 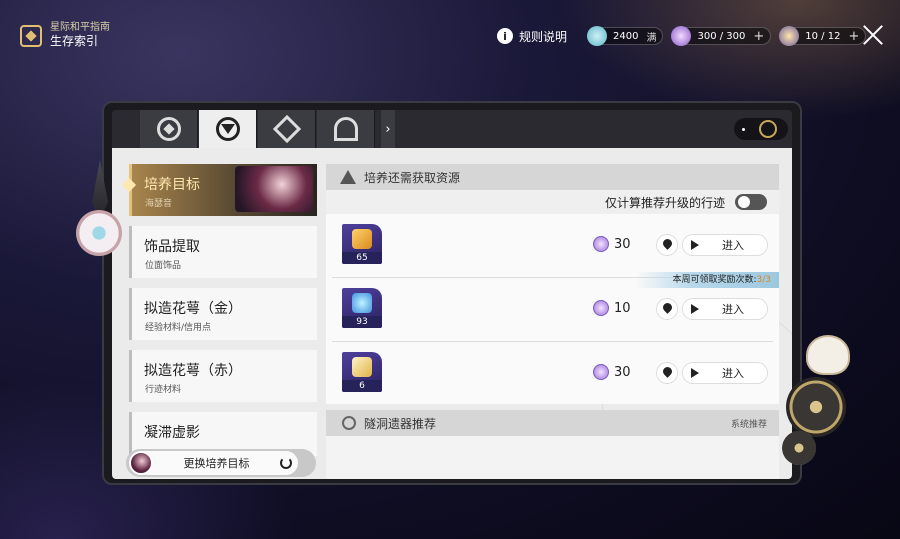 I want to click on rules-button: i 规则说明, so click(x=532, y=36).